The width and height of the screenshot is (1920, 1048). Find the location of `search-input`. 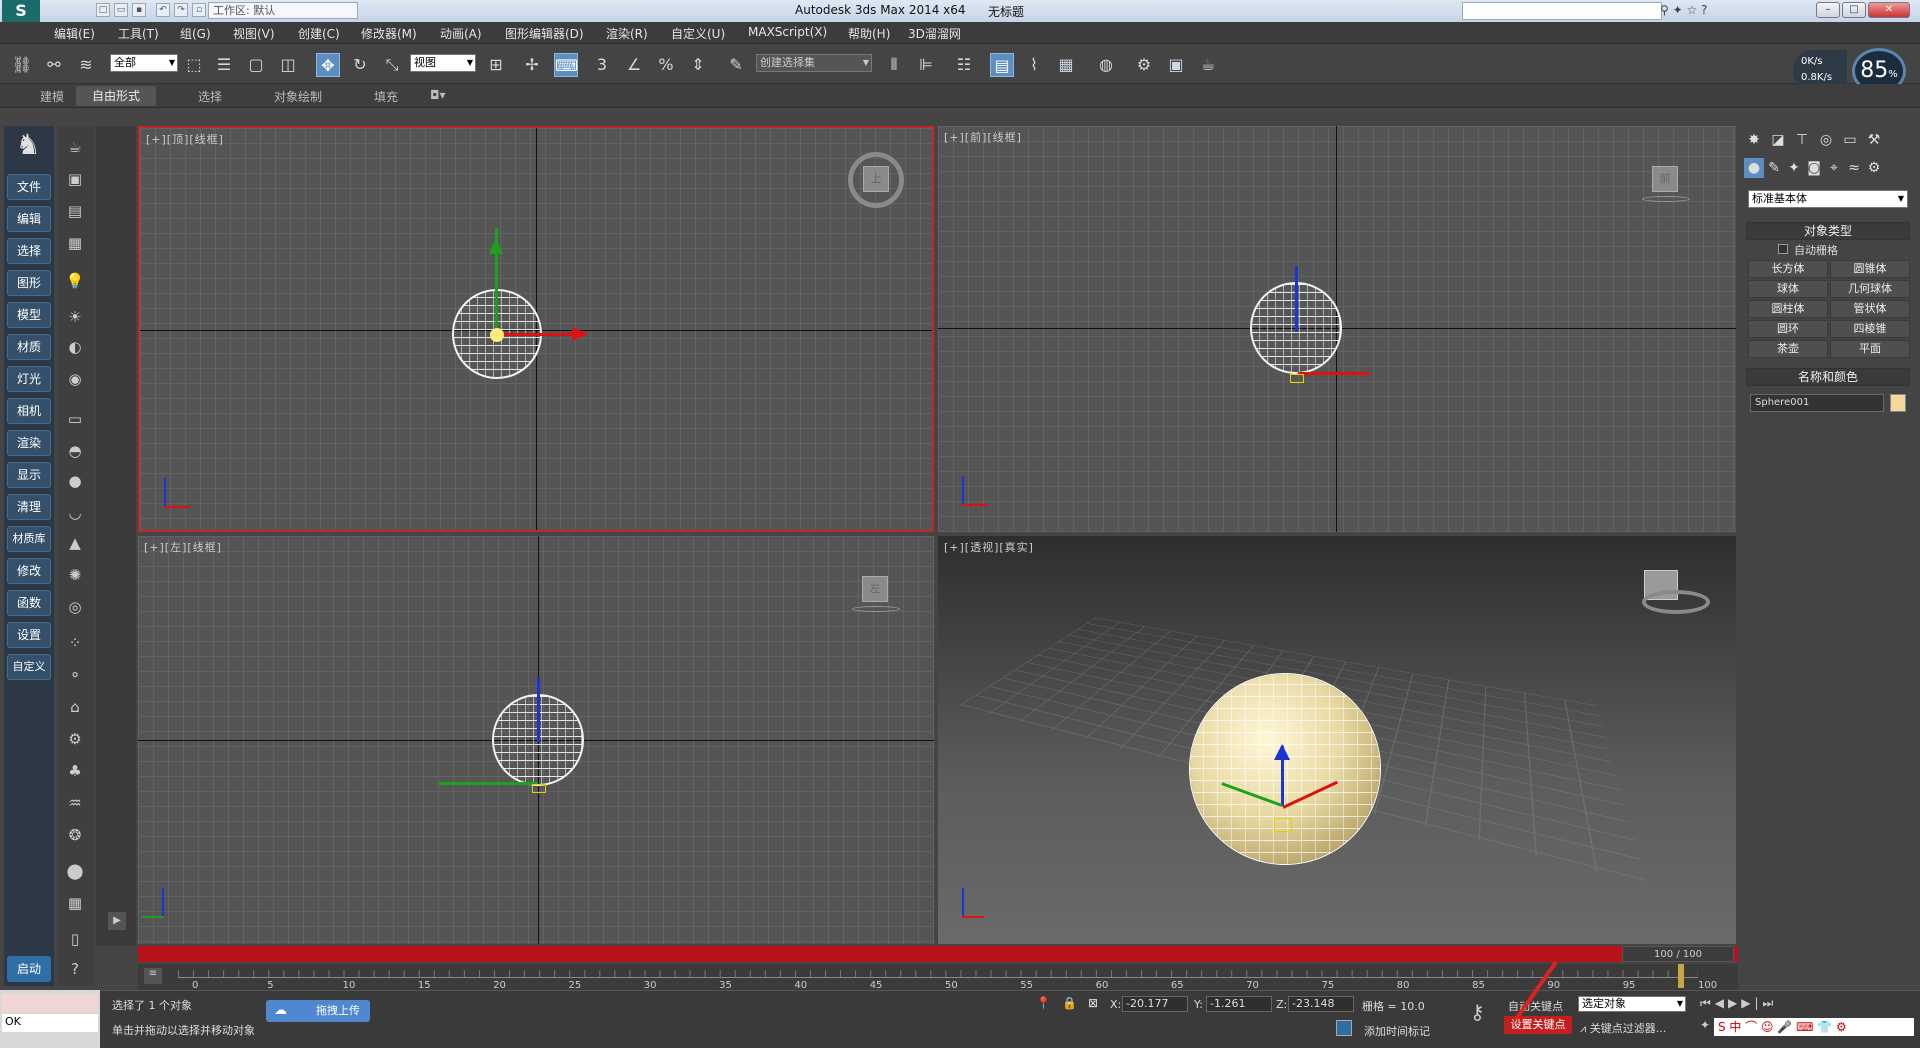

search-input is located at coordinates (1562, 11).